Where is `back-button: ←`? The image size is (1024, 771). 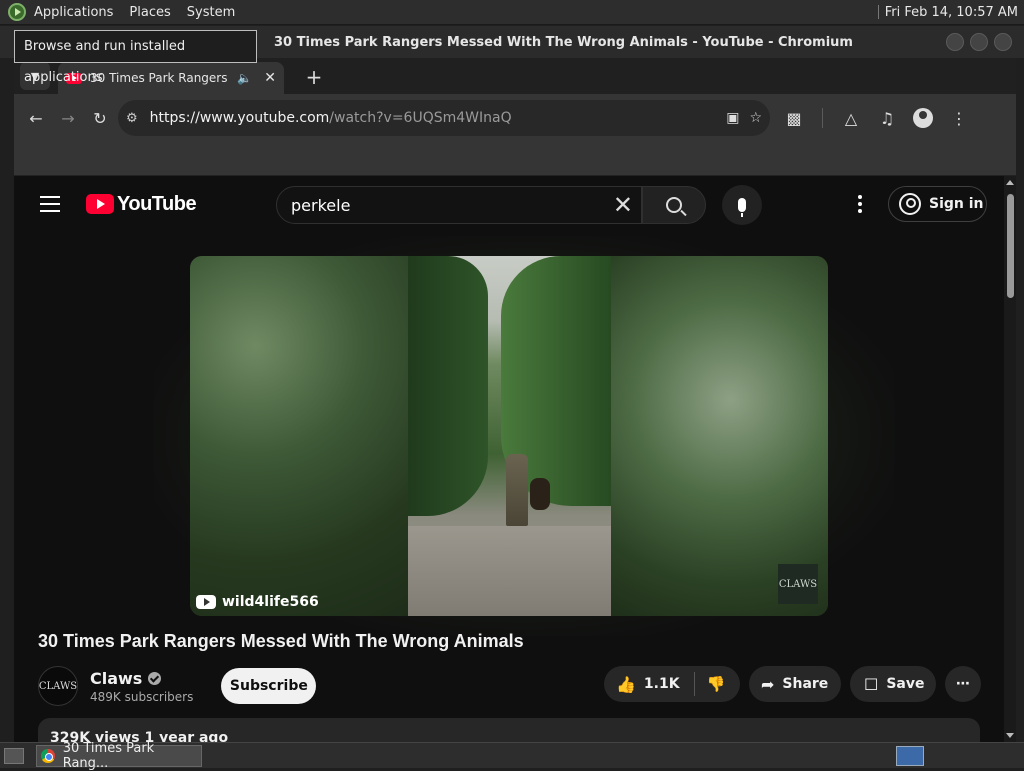 back-button: ← is located at coordinates (36, 118).